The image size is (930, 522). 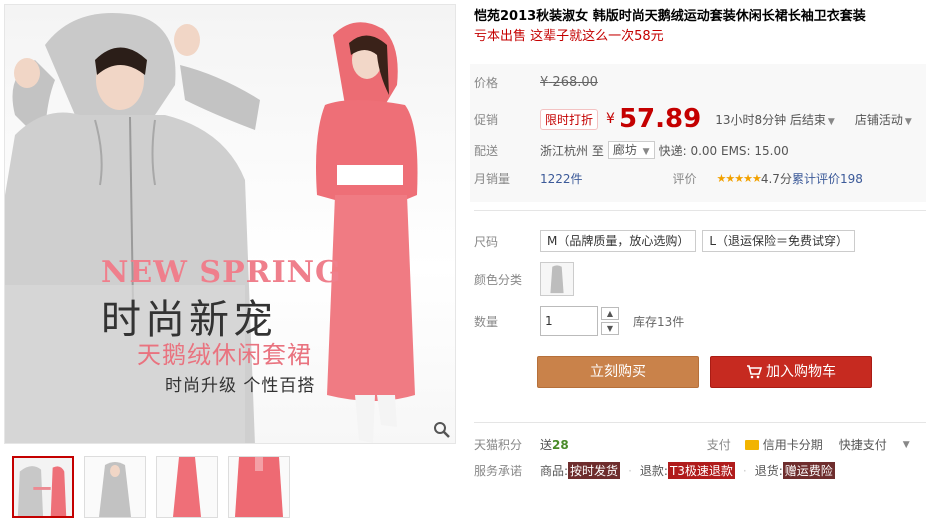 I want to click on monthly-sales-value: 1222件, so click(x=561, y=179).